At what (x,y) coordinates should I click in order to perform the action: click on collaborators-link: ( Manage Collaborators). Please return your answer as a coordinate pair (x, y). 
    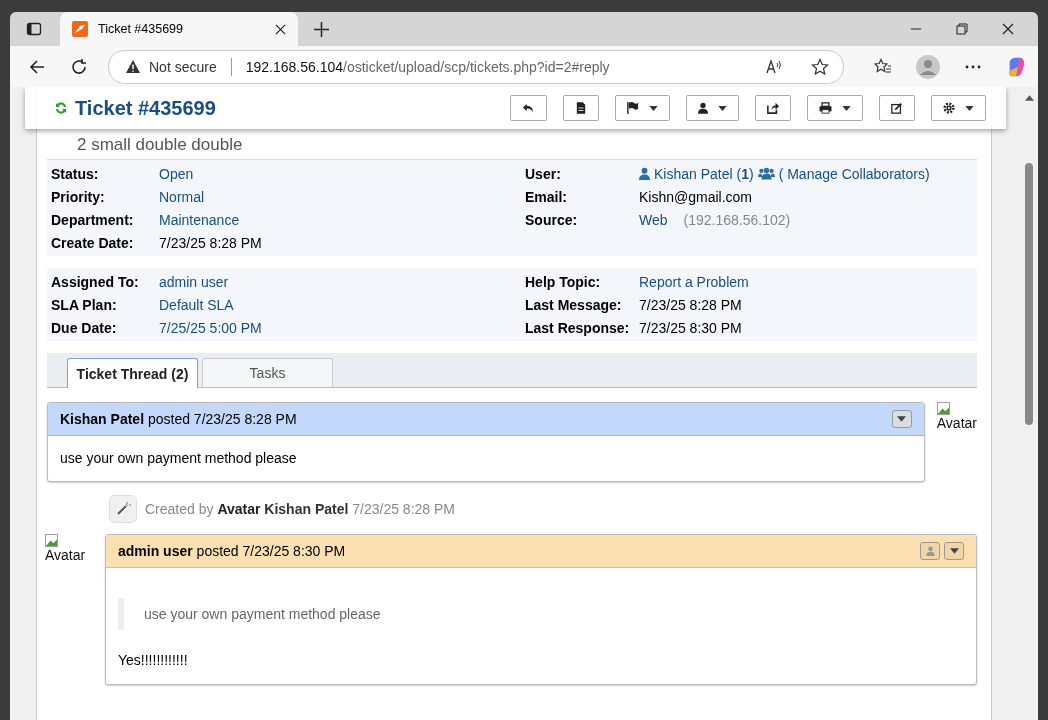
    Looking at the image, I should click on (854, 173).